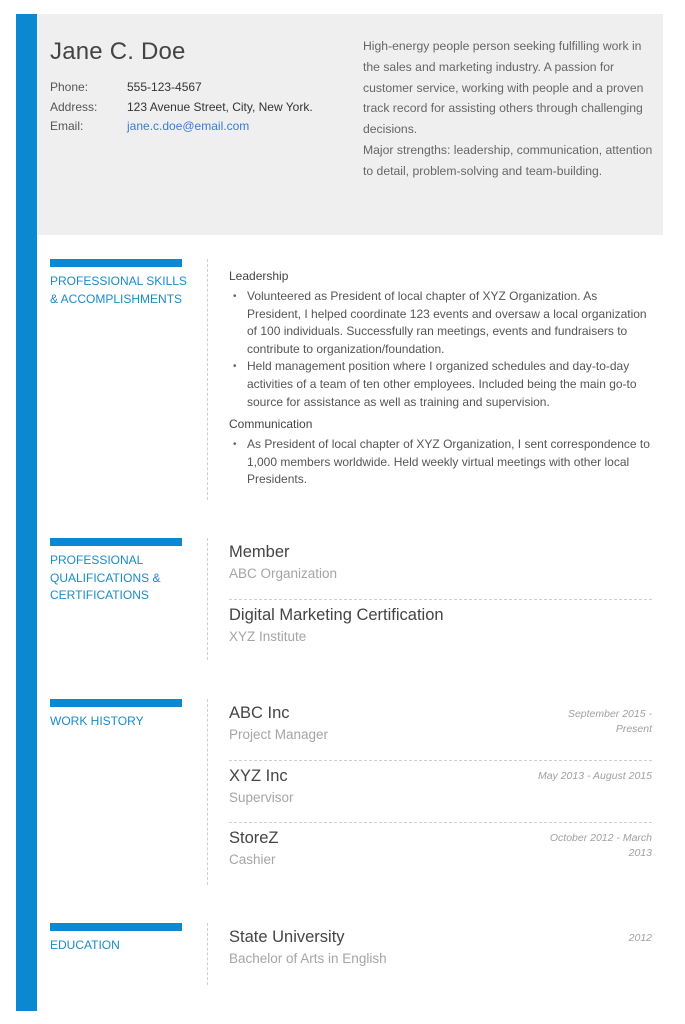  What do you see at coordinates (594, 776) in the screenshot?
I see `entry-date: May 2013 - August 2015` at bounding box center [594, 776].